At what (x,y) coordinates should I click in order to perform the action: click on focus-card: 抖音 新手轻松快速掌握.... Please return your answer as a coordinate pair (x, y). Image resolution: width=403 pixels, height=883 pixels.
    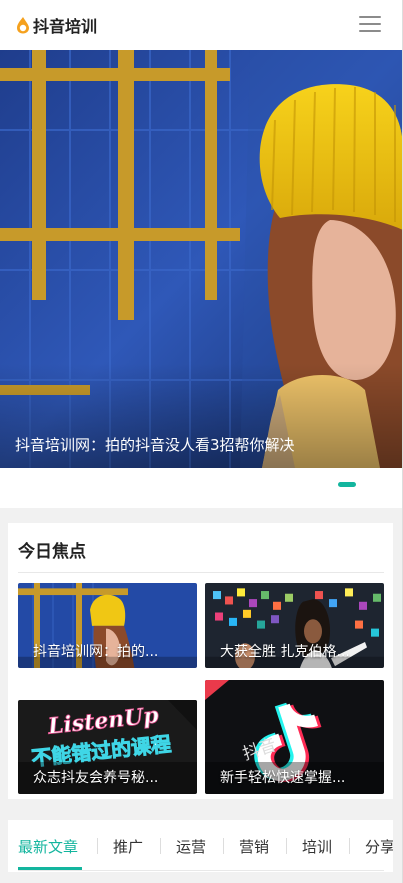
    Looking at the image, I should click on (294, 737).